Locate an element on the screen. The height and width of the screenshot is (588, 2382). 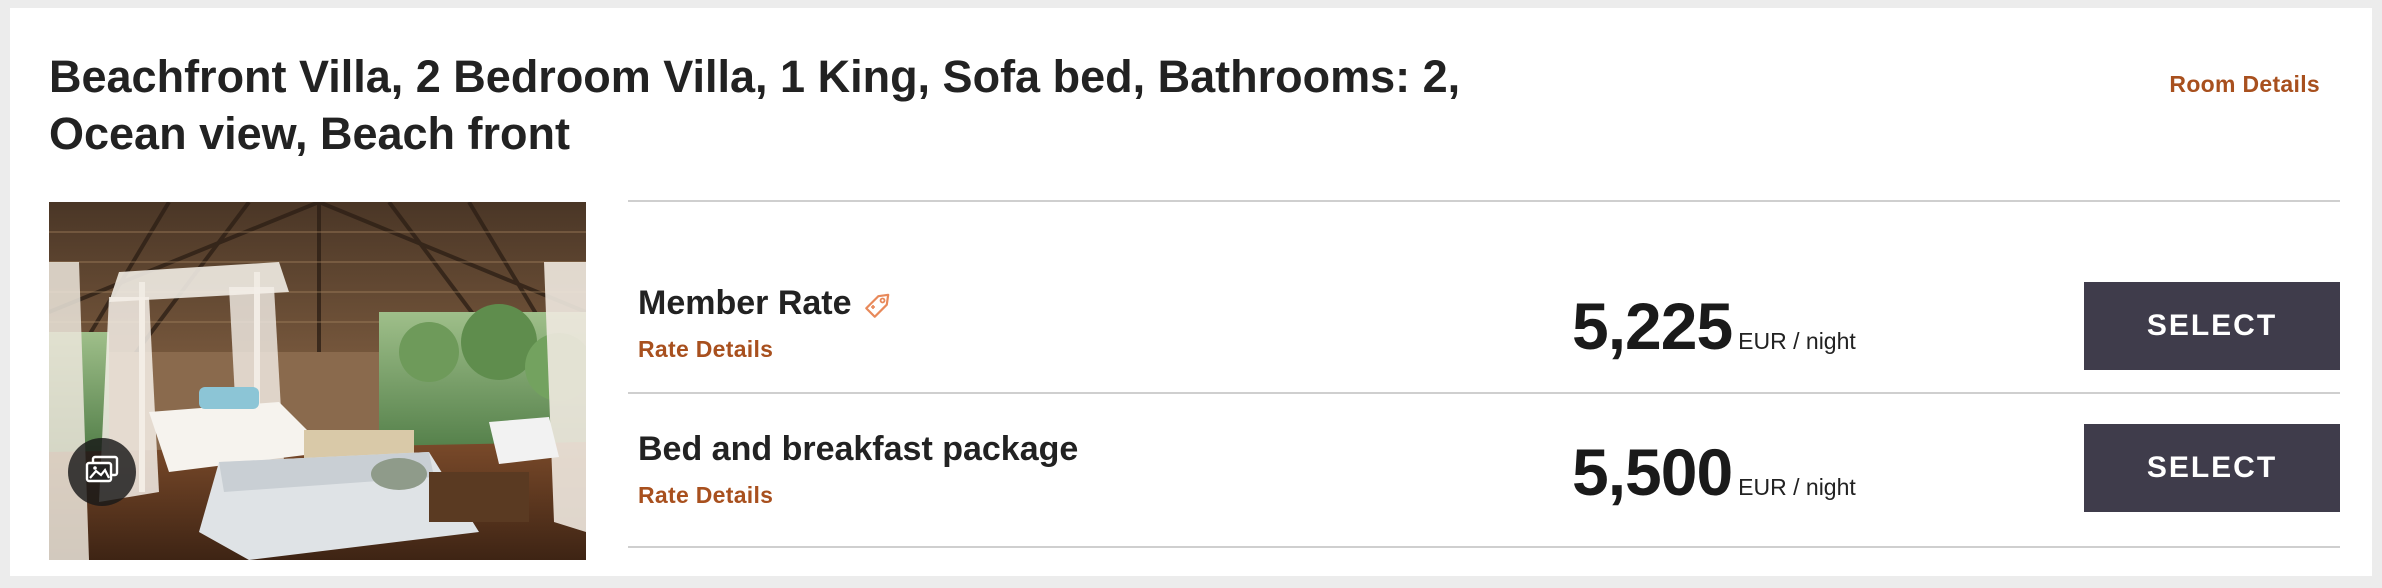
price: 5,225 EUR / night is located at coordinates (1714, 326).